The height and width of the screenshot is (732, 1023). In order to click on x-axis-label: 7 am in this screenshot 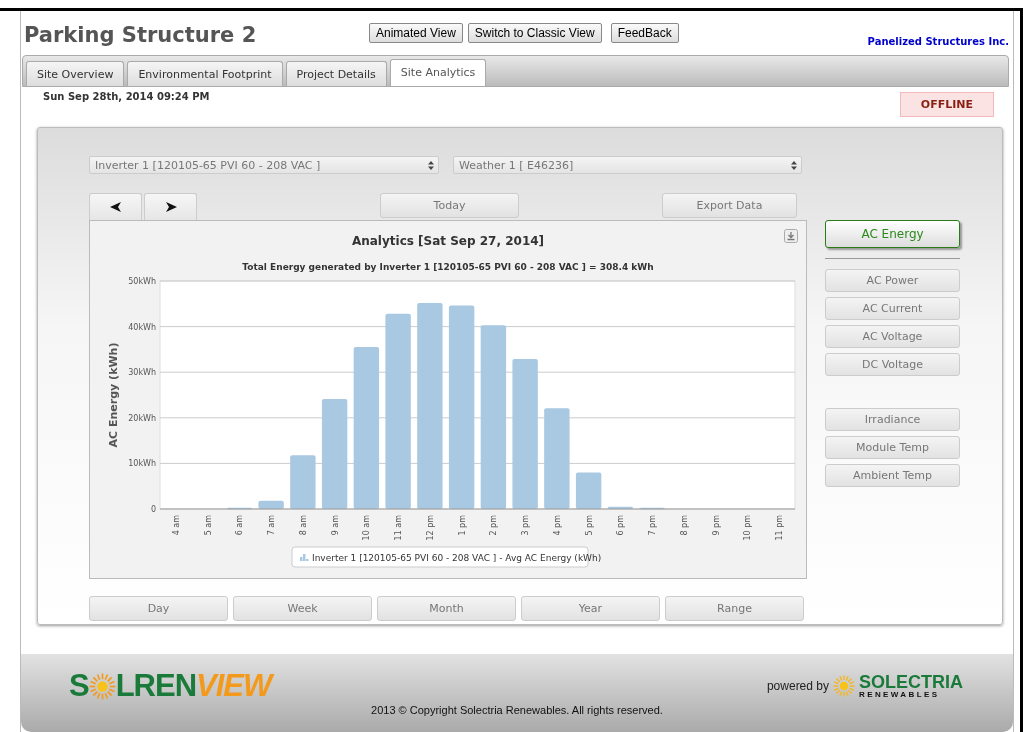, I will do `click(272, 525)`.